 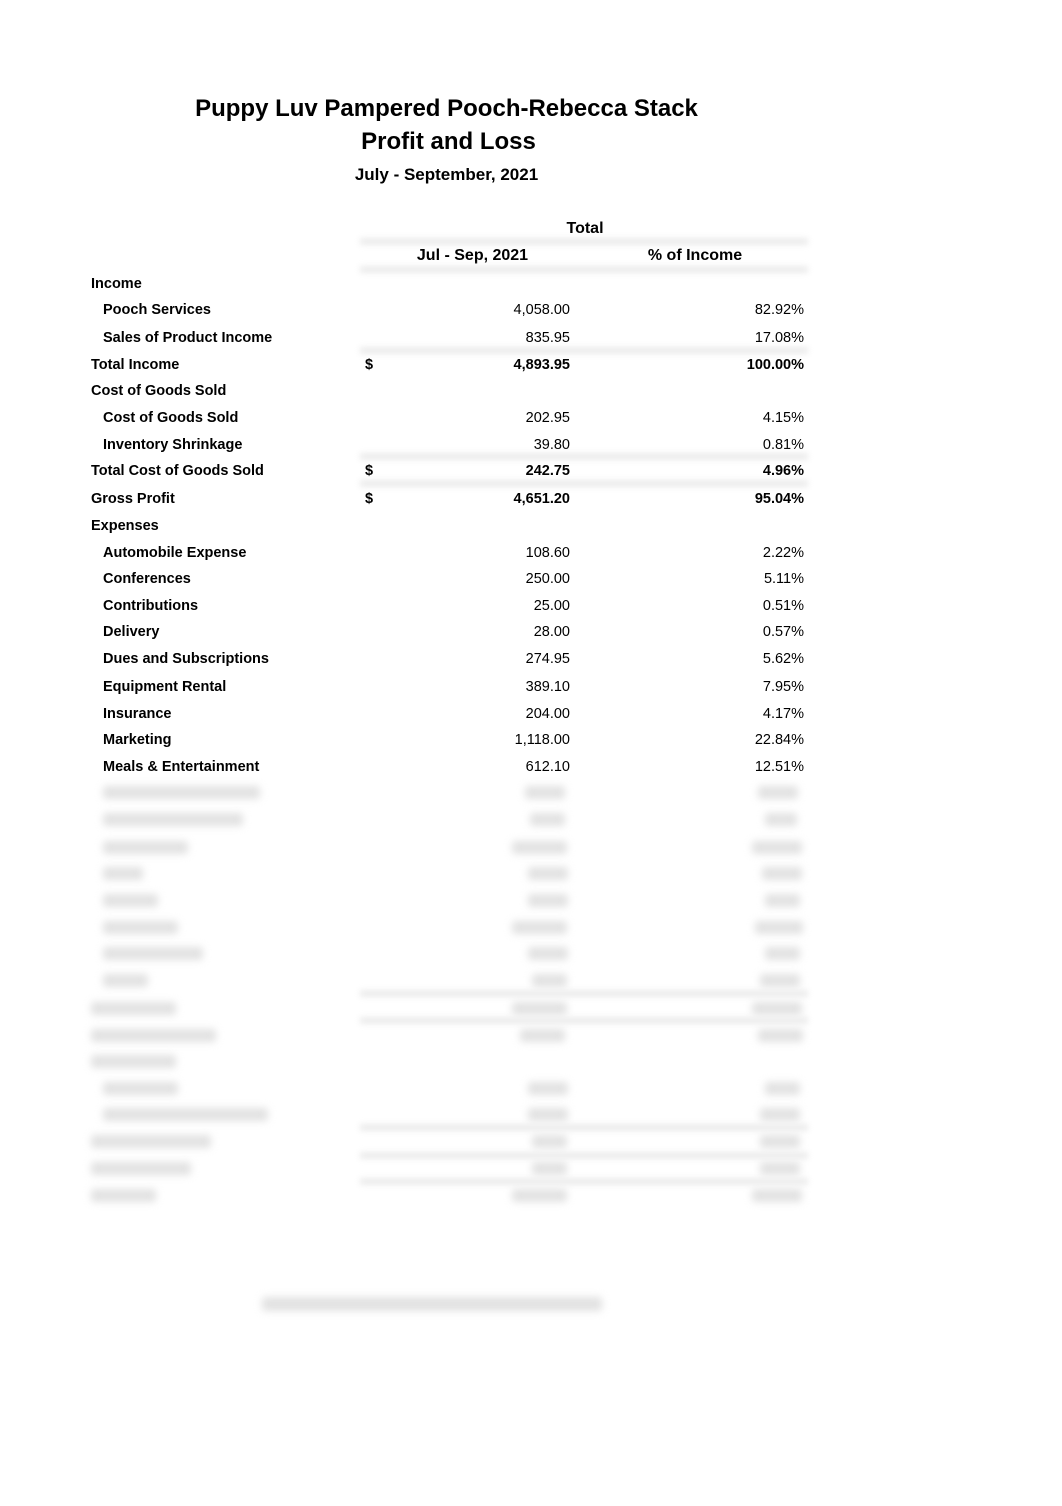 I want to click on row-label: Delivery, so click(x=131, y=632).